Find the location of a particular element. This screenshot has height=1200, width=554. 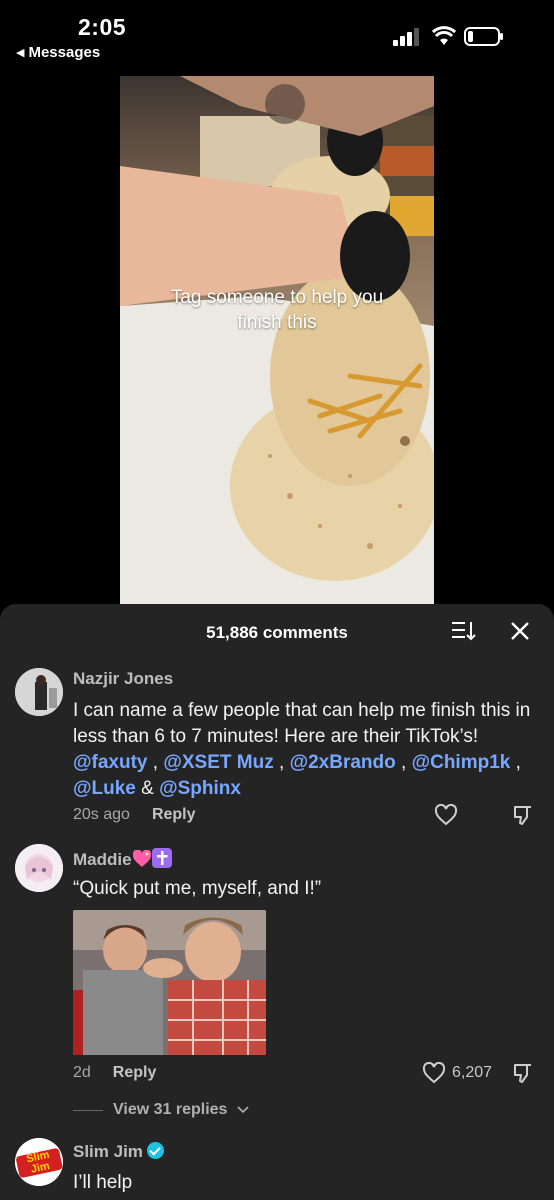

divider is located at coordinates (88, 1110).